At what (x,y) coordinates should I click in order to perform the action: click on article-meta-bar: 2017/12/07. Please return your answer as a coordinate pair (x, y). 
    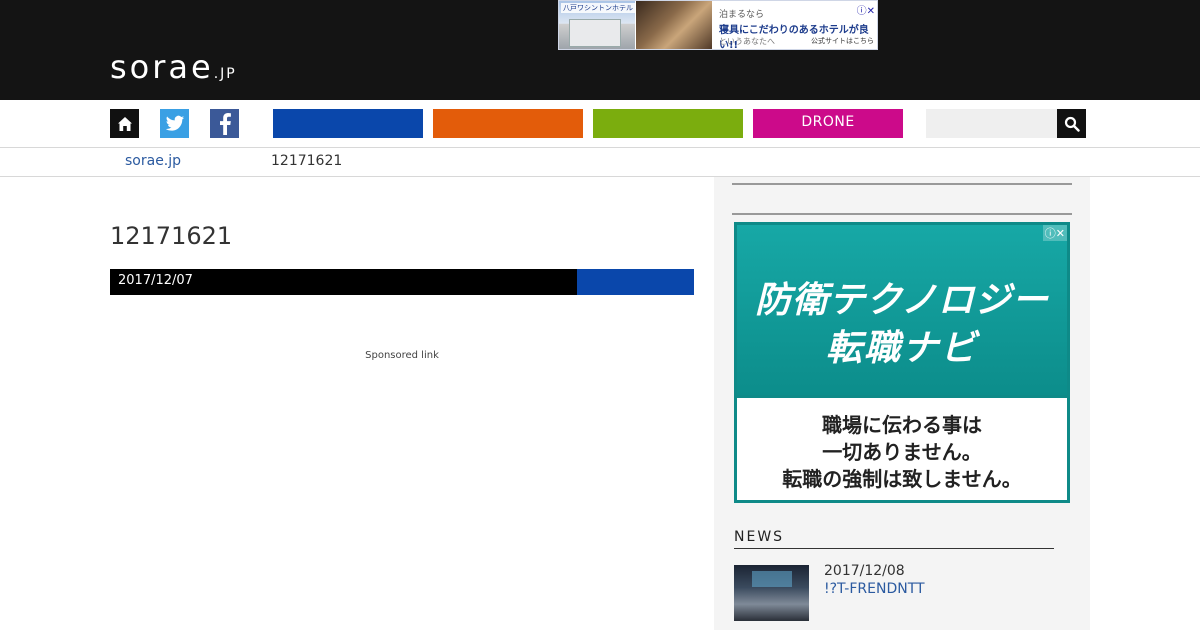
    Looking at the image, I should click on (402, 282).